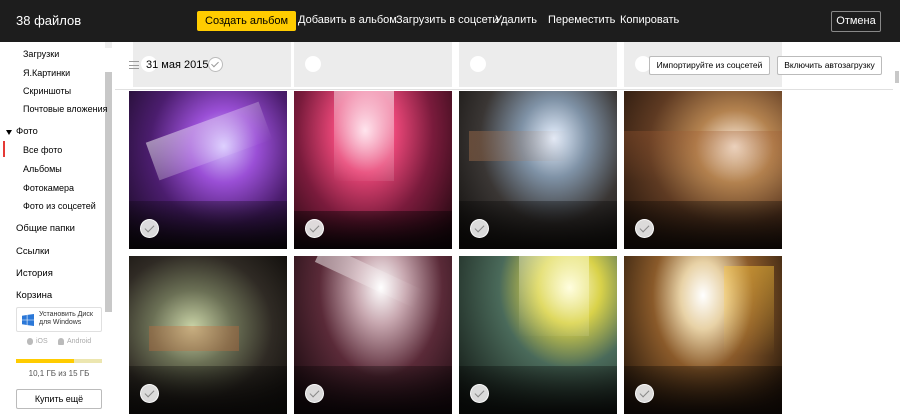 The image size is (900, 420). Describe the element at coordinates (41, 54) in the screenshot. I see `sidebar-item-downloads: Загрузки` at that location.